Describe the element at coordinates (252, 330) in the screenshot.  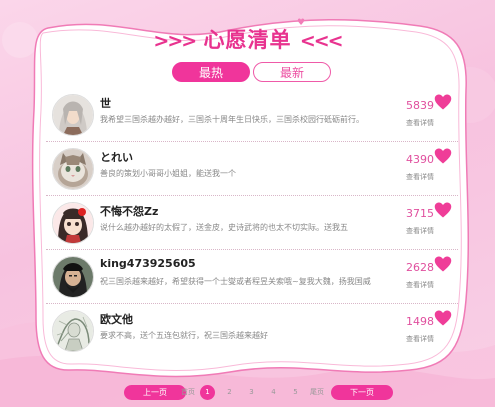
I see `list-item: 欧文他 要求不高，送个五连包就行，祝三国杀越来越好 1498 查看详情` at that location.